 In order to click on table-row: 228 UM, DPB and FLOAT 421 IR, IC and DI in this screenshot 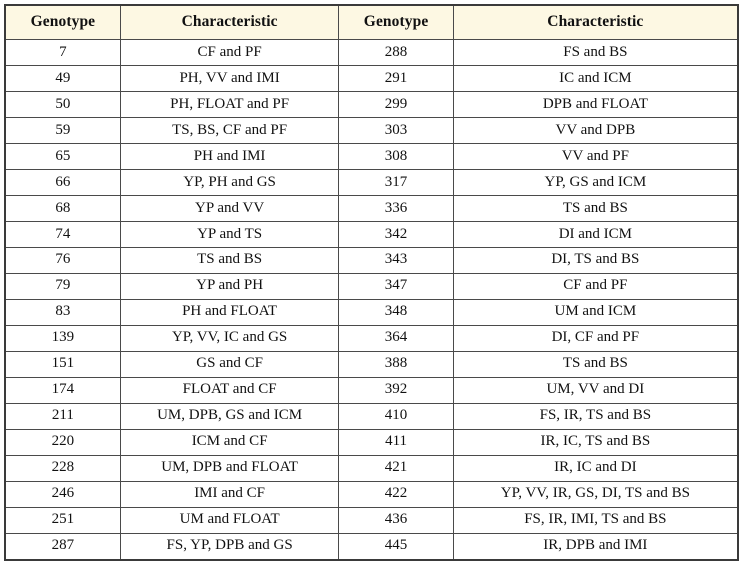, I will do `click(371, 468)`.